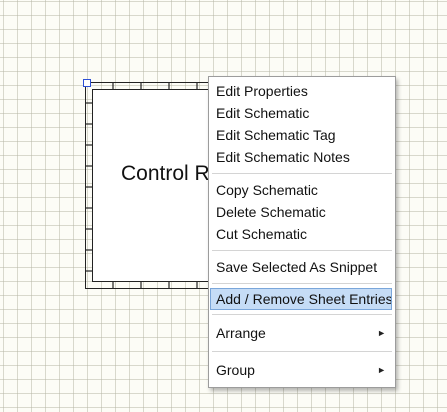  I want to click on menu-item-add-remove-sheet-entries: Add / Remove Sheet Entries, so click(301, 299).